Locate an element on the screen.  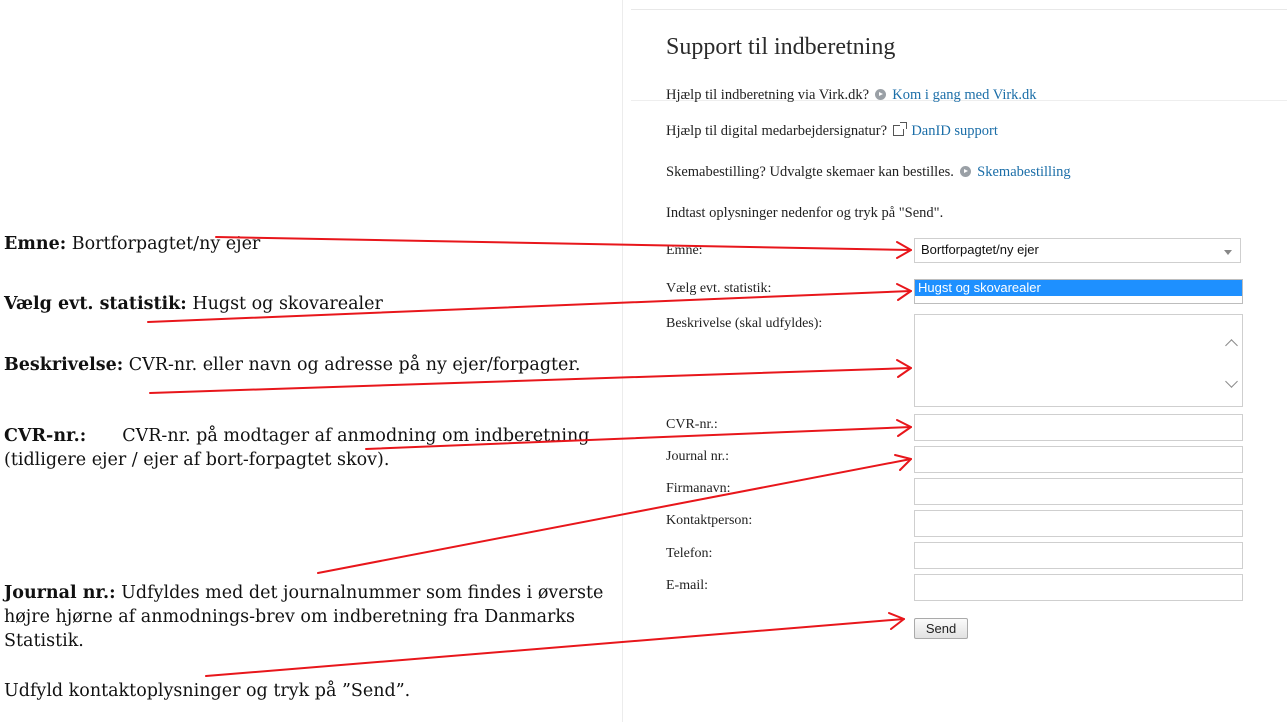
journal-input is located at coordinates (1078, 459).